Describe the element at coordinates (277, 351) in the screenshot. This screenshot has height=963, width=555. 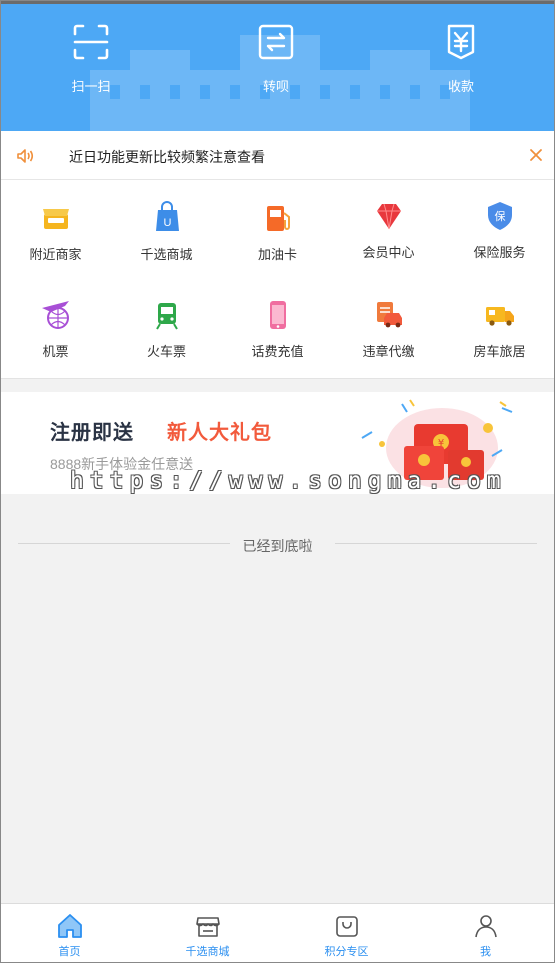
I see `service-label: 话费充值` at that location.